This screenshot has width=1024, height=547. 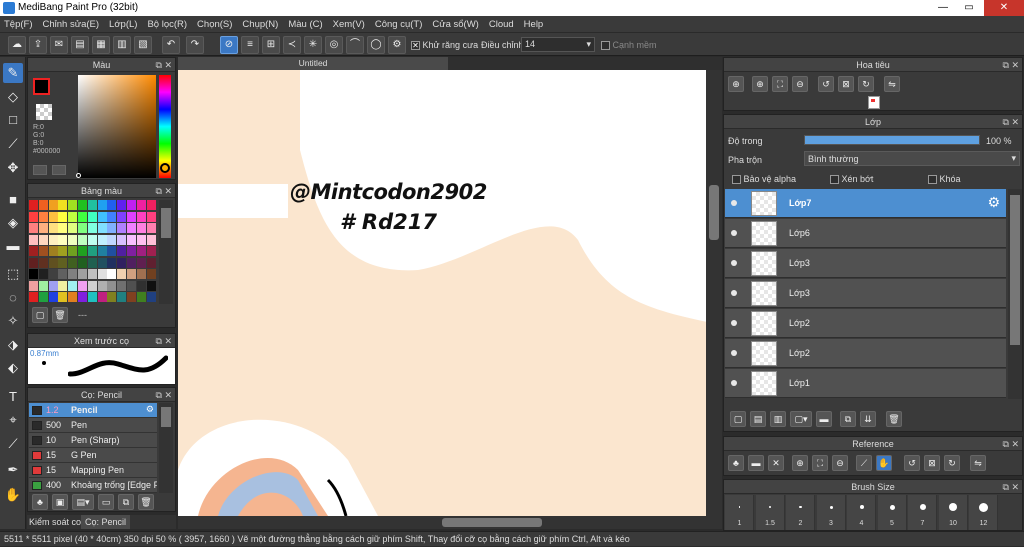 I want to click on fit-icon: ⛶, so click(x=780, y=84).